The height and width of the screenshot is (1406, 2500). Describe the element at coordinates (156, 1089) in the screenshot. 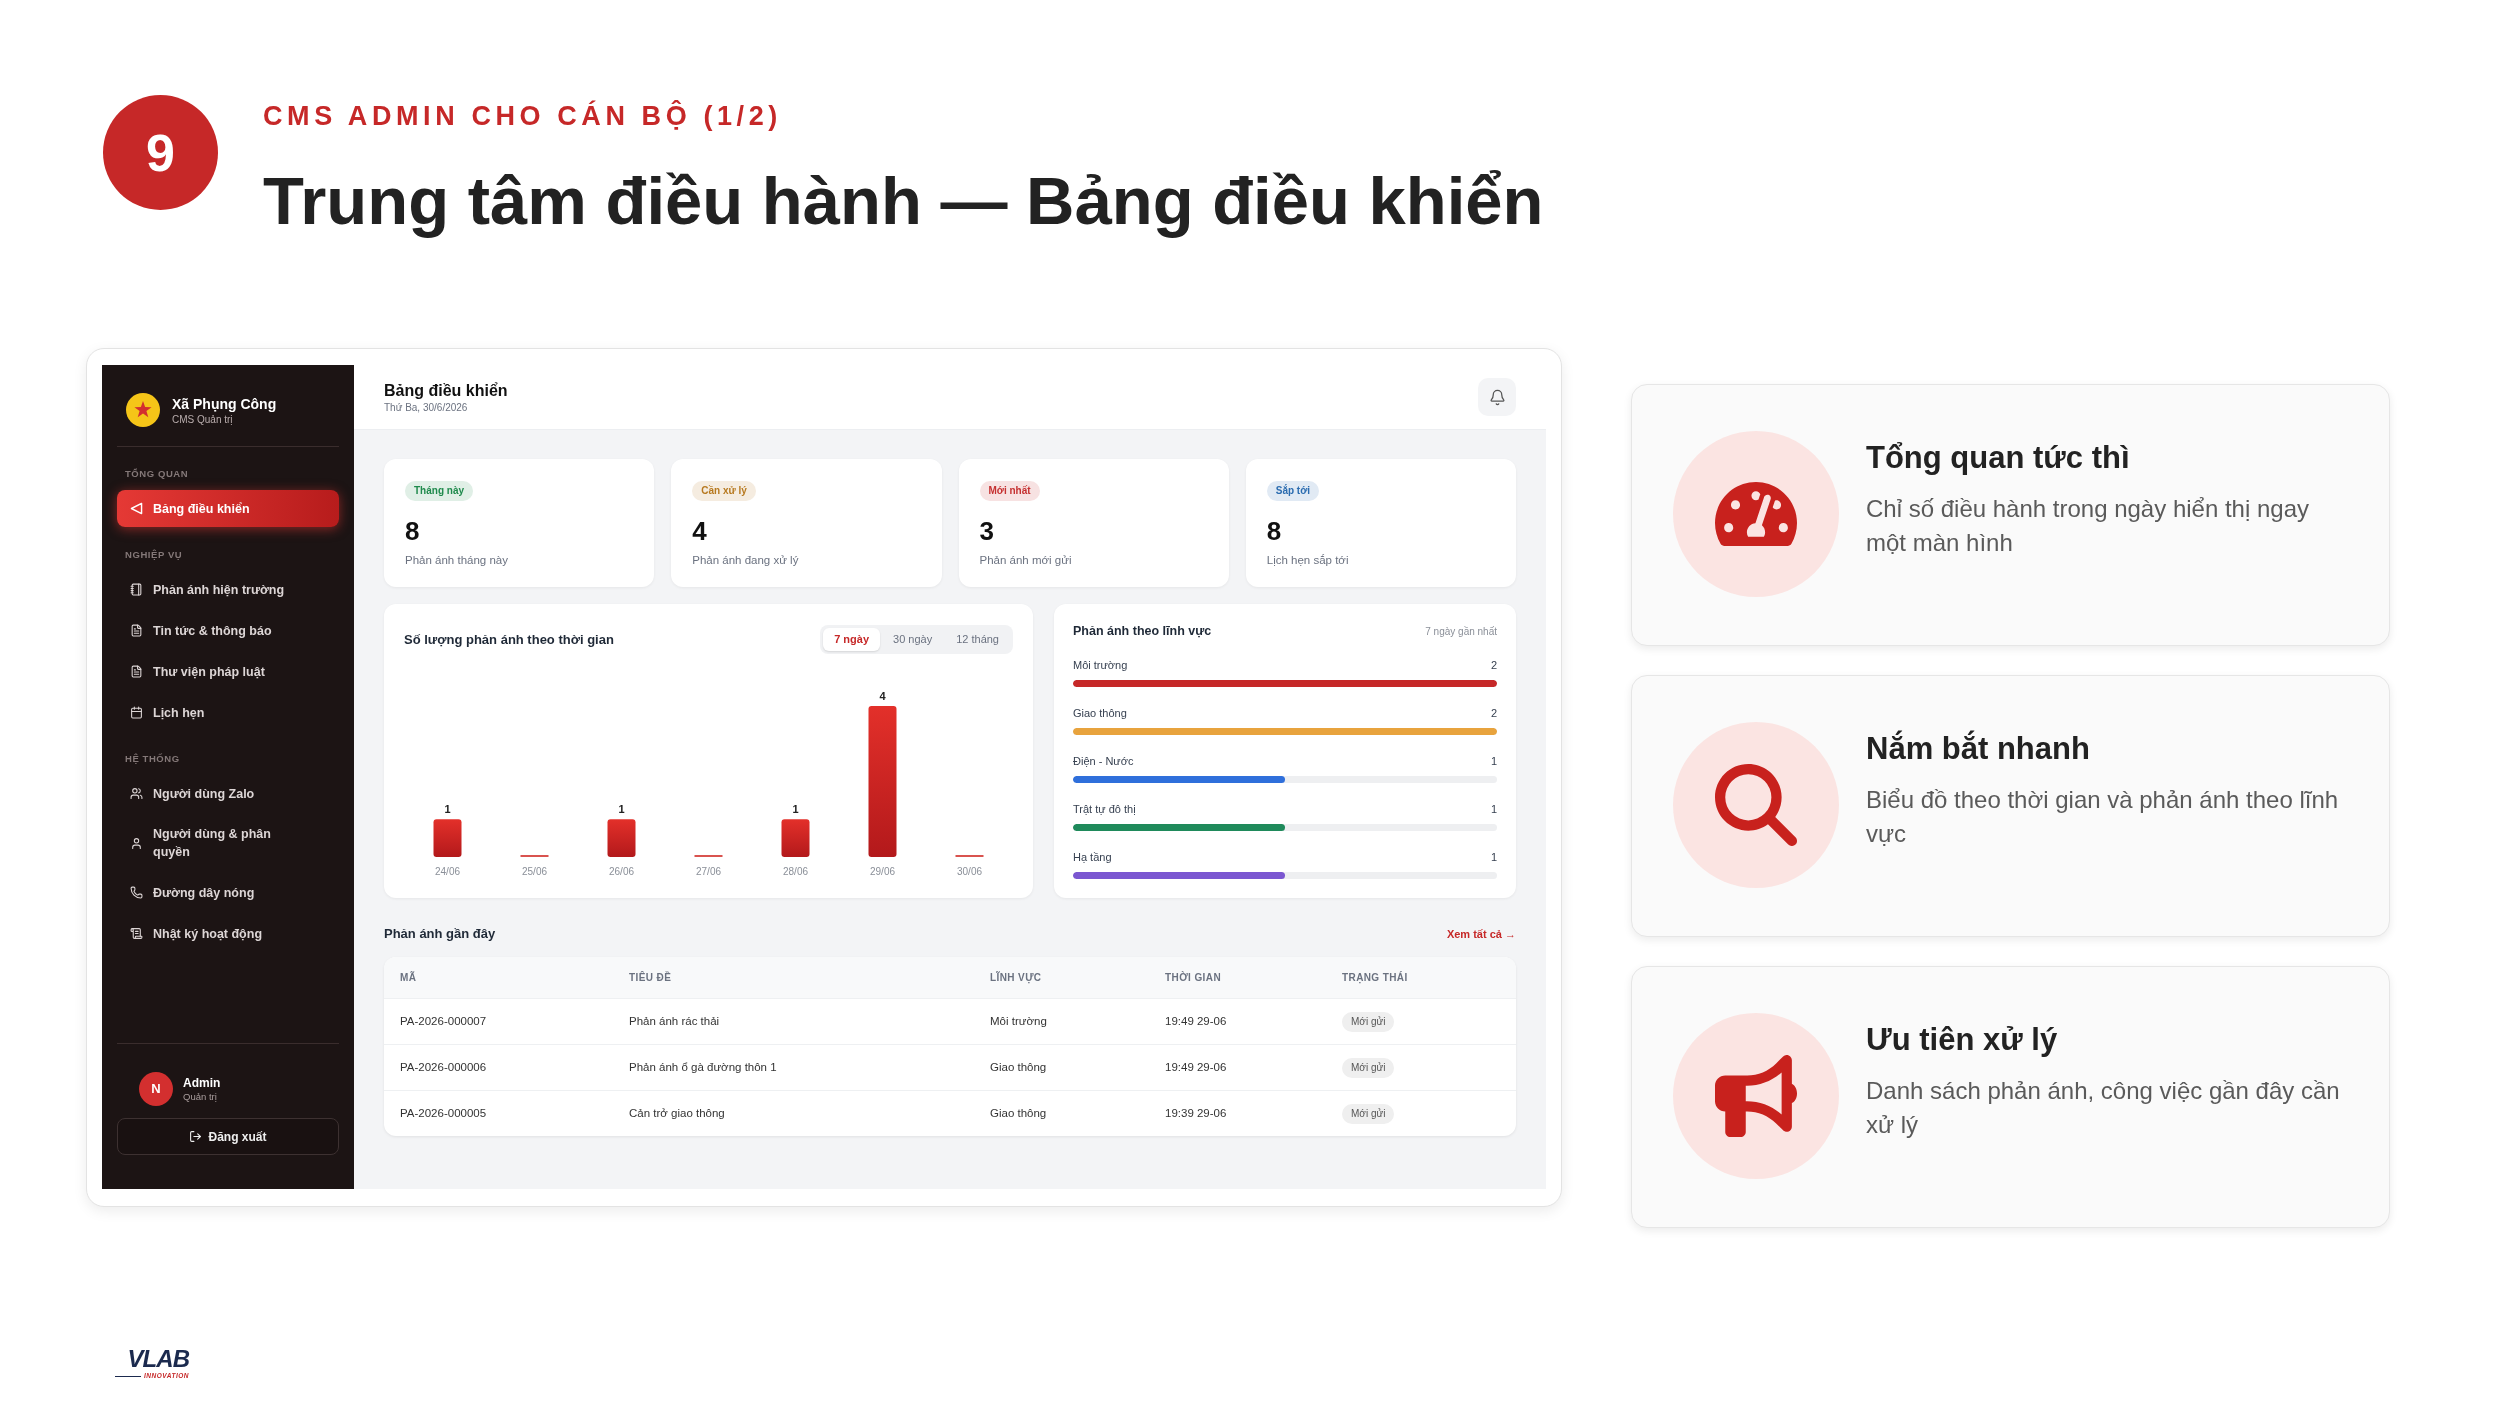

I see `user-avatar: N` at that location.